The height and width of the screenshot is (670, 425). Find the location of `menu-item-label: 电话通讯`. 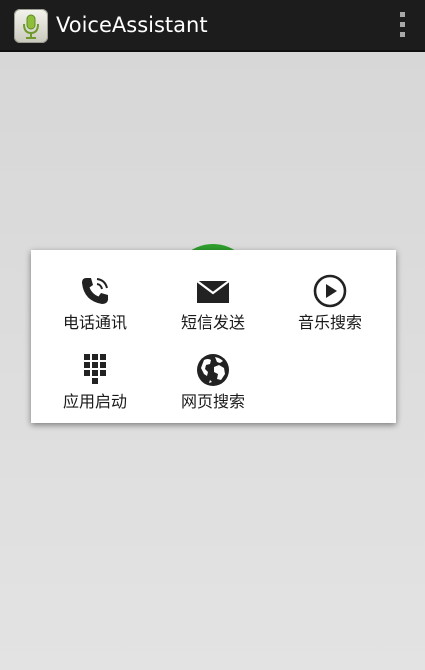

menu-item-label: 电话通讯 is located at coordinates (94, 322).